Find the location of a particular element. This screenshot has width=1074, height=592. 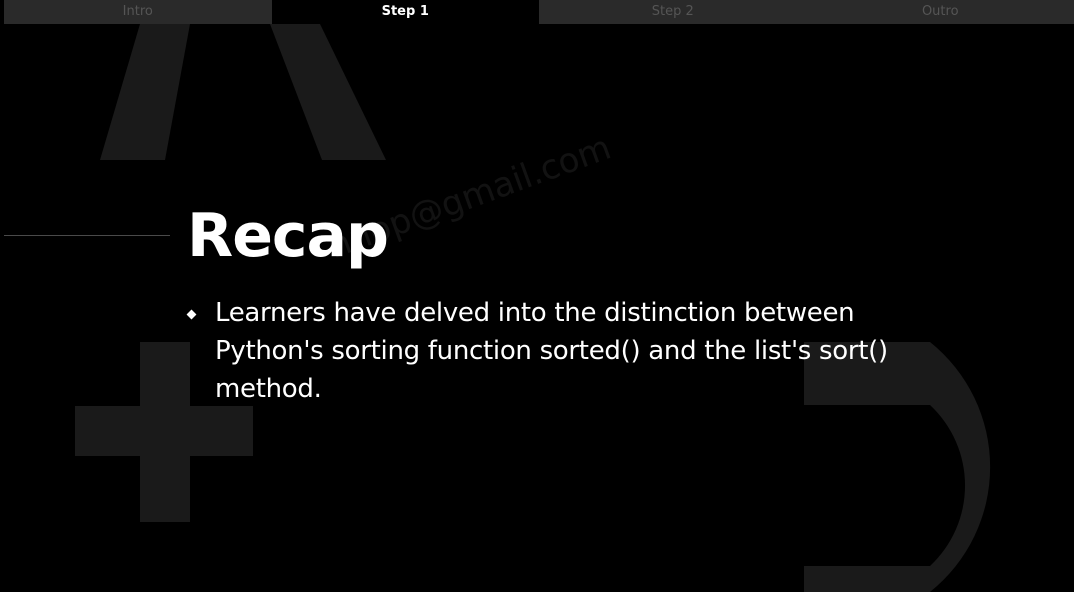

tab-outro: Outro is located at coordinates (940, 12).